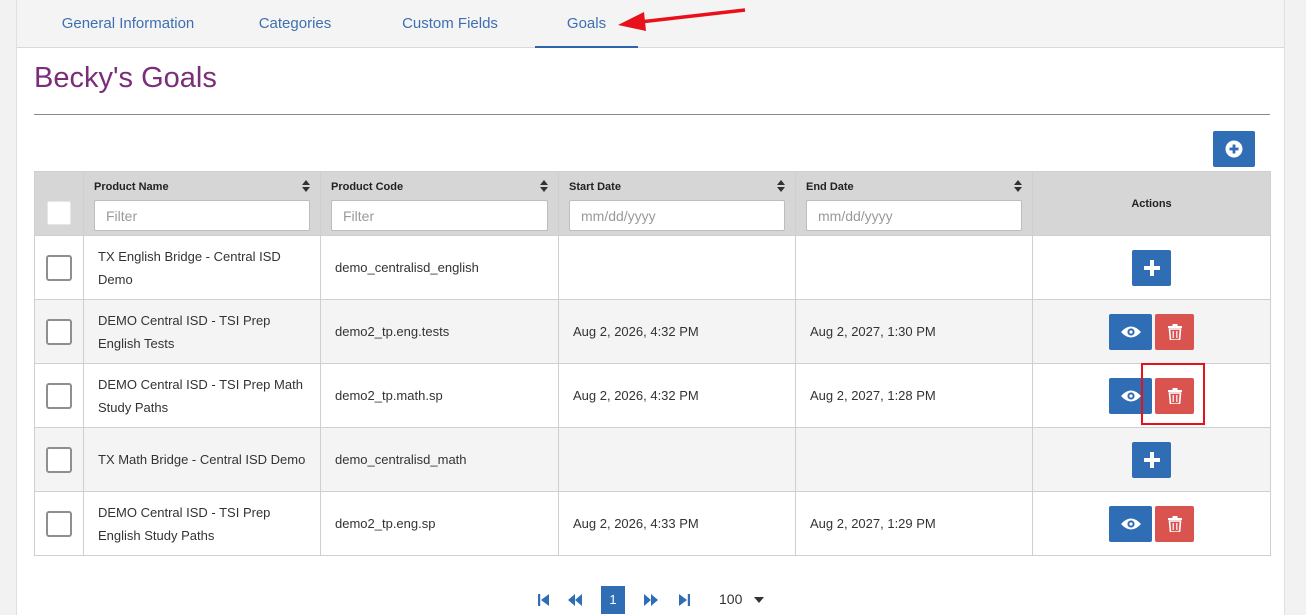 The width and height of the screenshot is (1306, 615). I want to click on chevron-down-icon, so click(759, 600).